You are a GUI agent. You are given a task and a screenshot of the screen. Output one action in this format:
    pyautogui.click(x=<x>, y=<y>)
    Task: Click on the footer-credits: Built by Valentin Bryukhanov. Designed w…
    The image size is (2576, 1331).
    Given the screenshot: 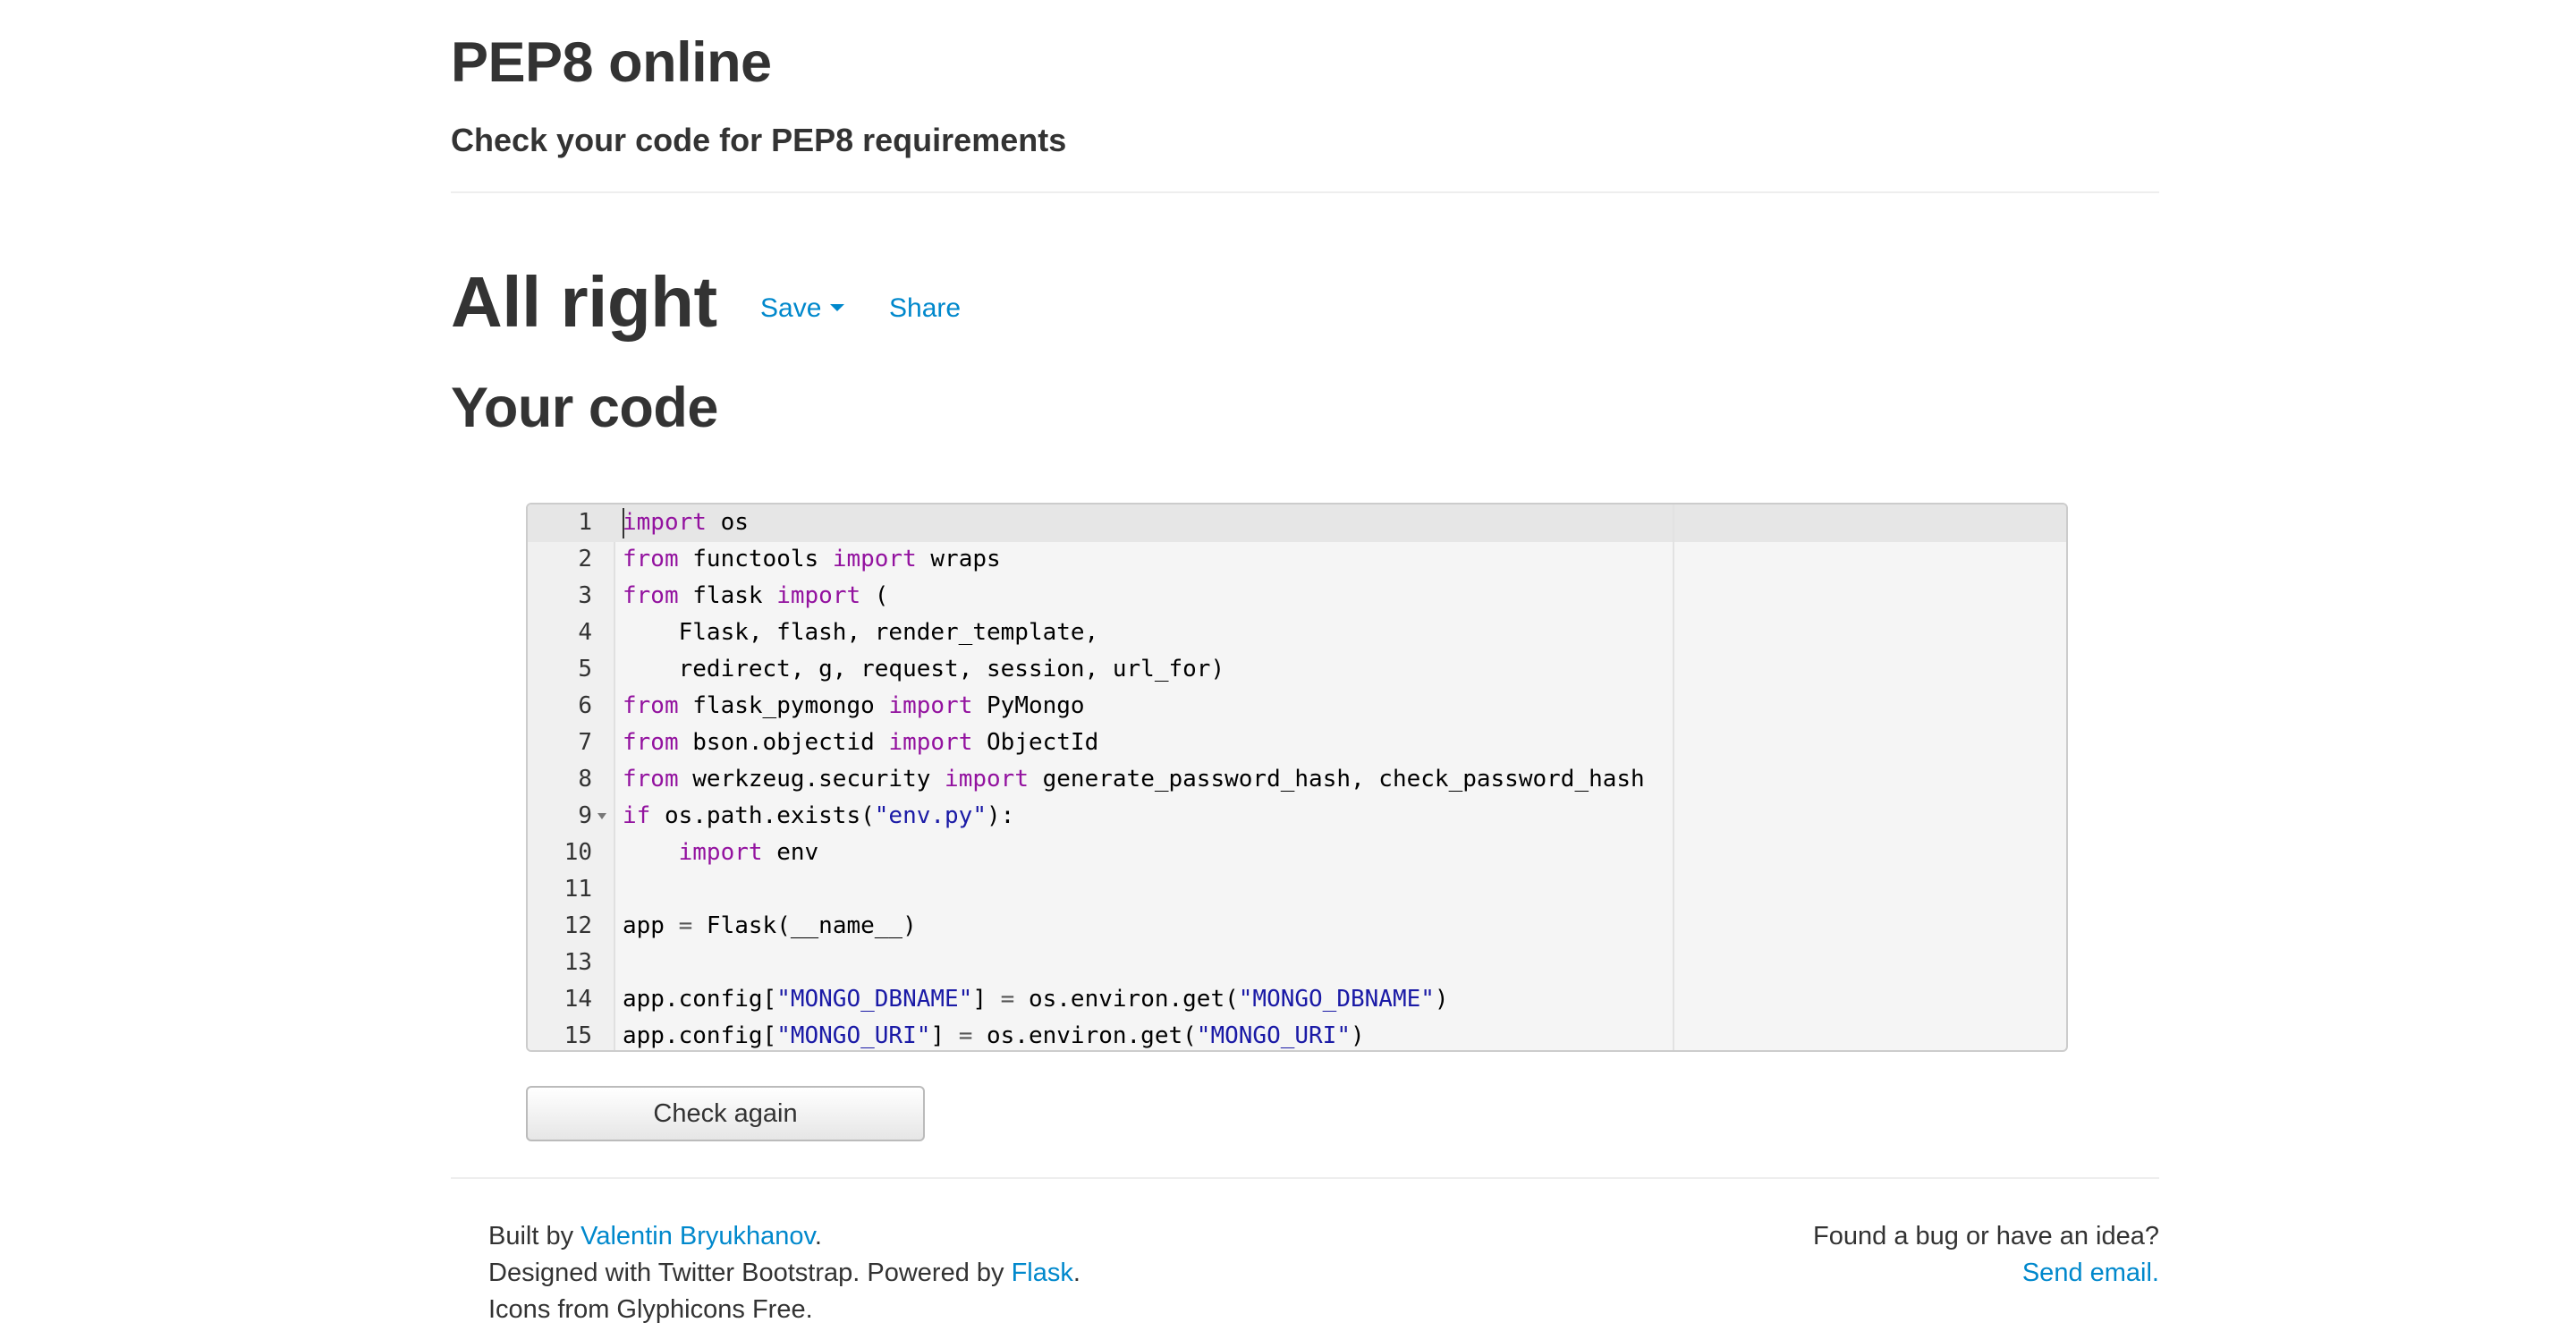 What is the action you would take?
    pyautogui.click(x=784, y=1273)
    